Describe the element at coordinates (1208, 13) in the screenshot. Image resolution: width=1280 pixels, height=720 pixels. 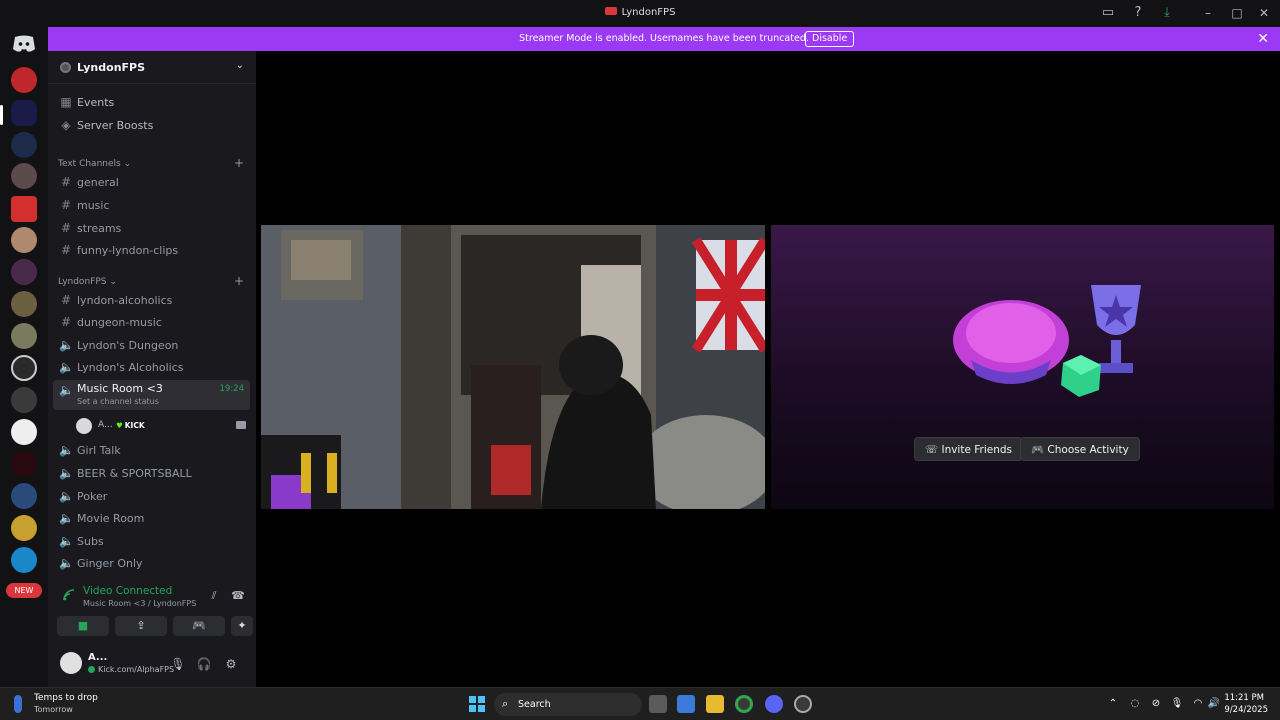
I see `minimize-button: –` at that location.